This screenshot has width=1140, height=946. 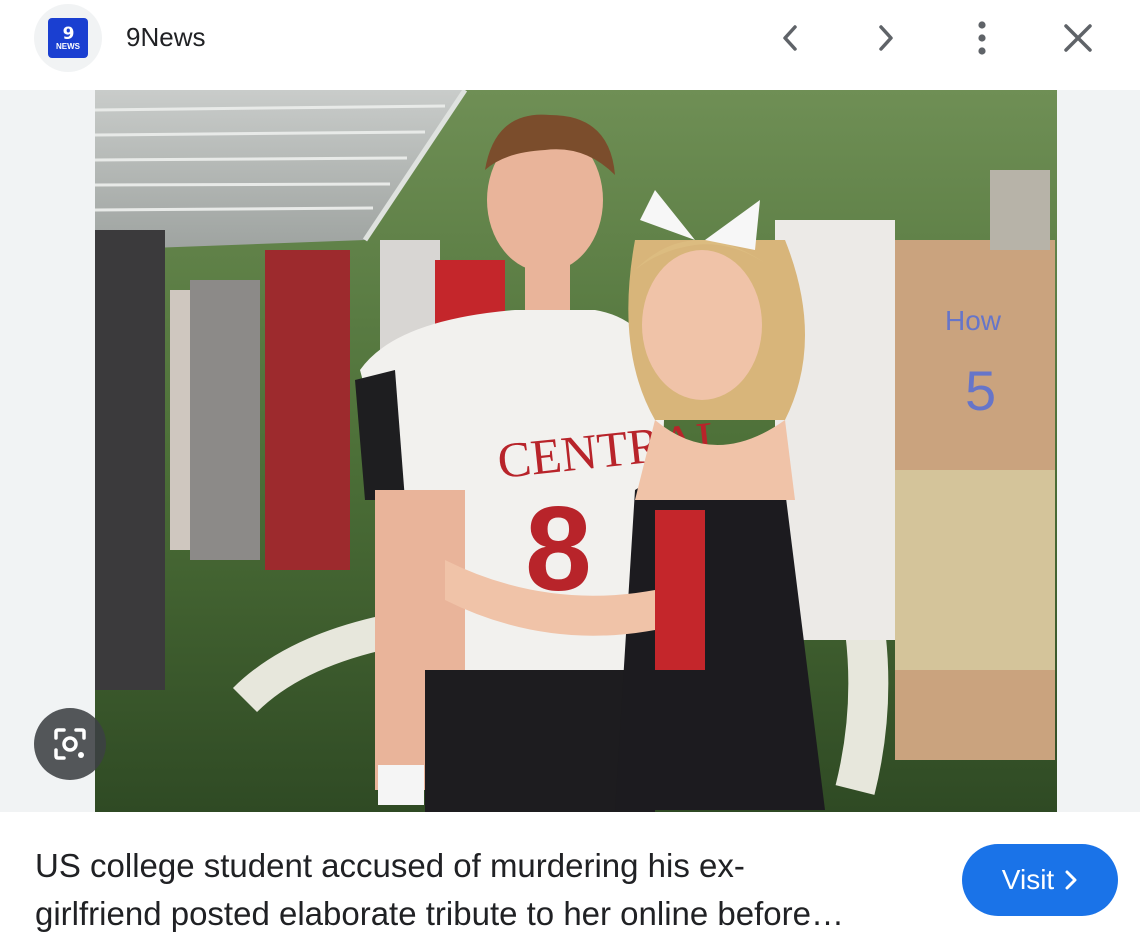 What do you see at coordinates (68, 33) in the screenshot?
I see `logo-number: 9` at bounding box center [68, 33].